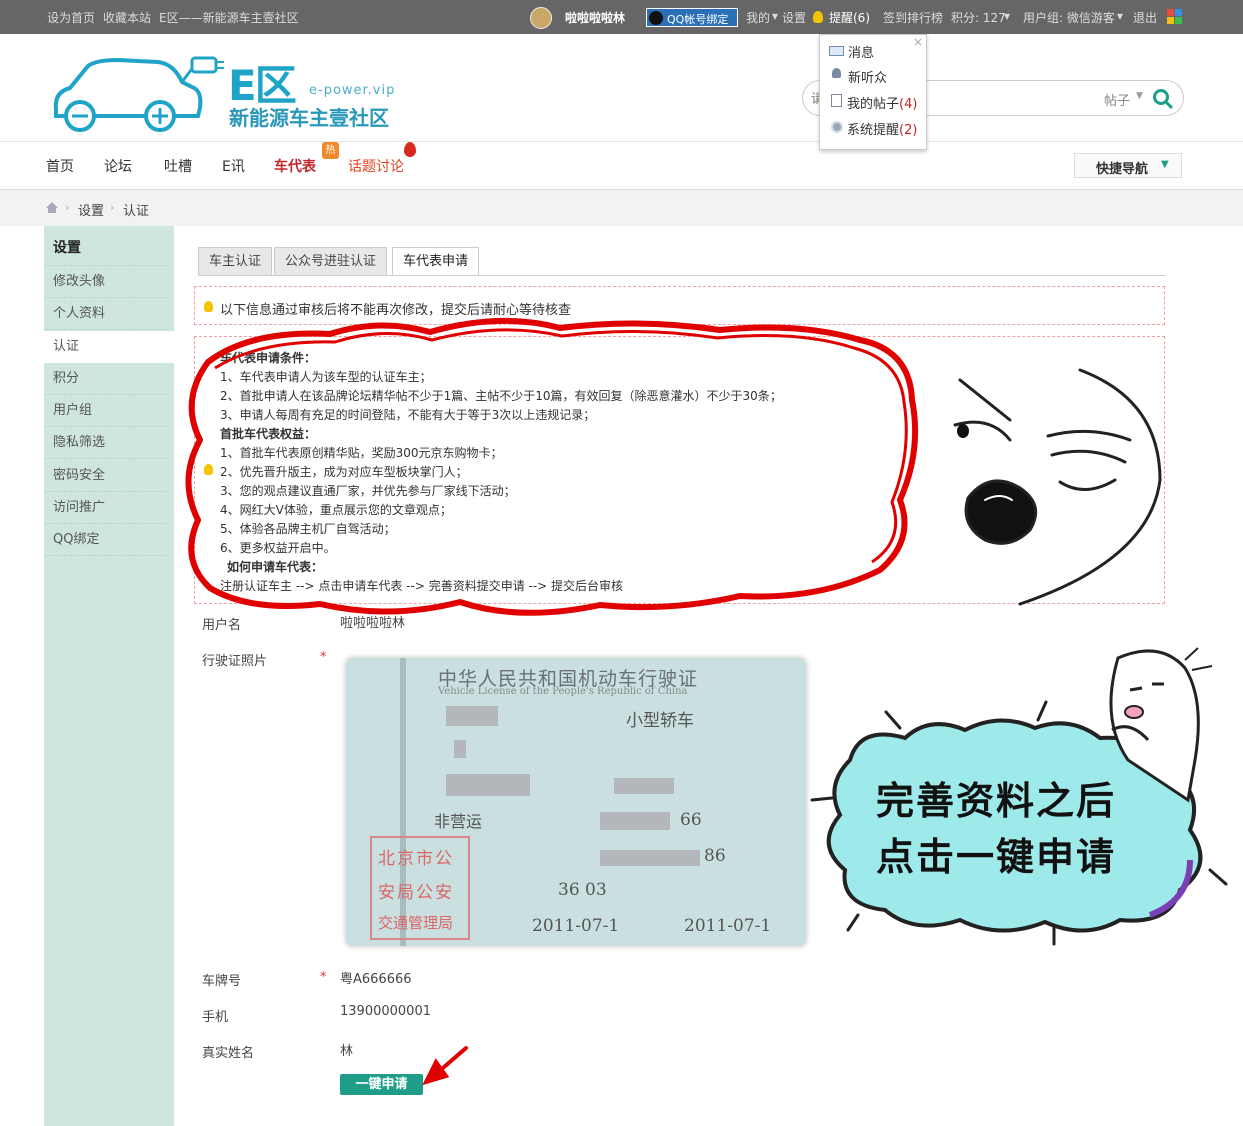 This screenshot has width=1243, height=1126. I want to click on tab-underline, so click(681, 275).